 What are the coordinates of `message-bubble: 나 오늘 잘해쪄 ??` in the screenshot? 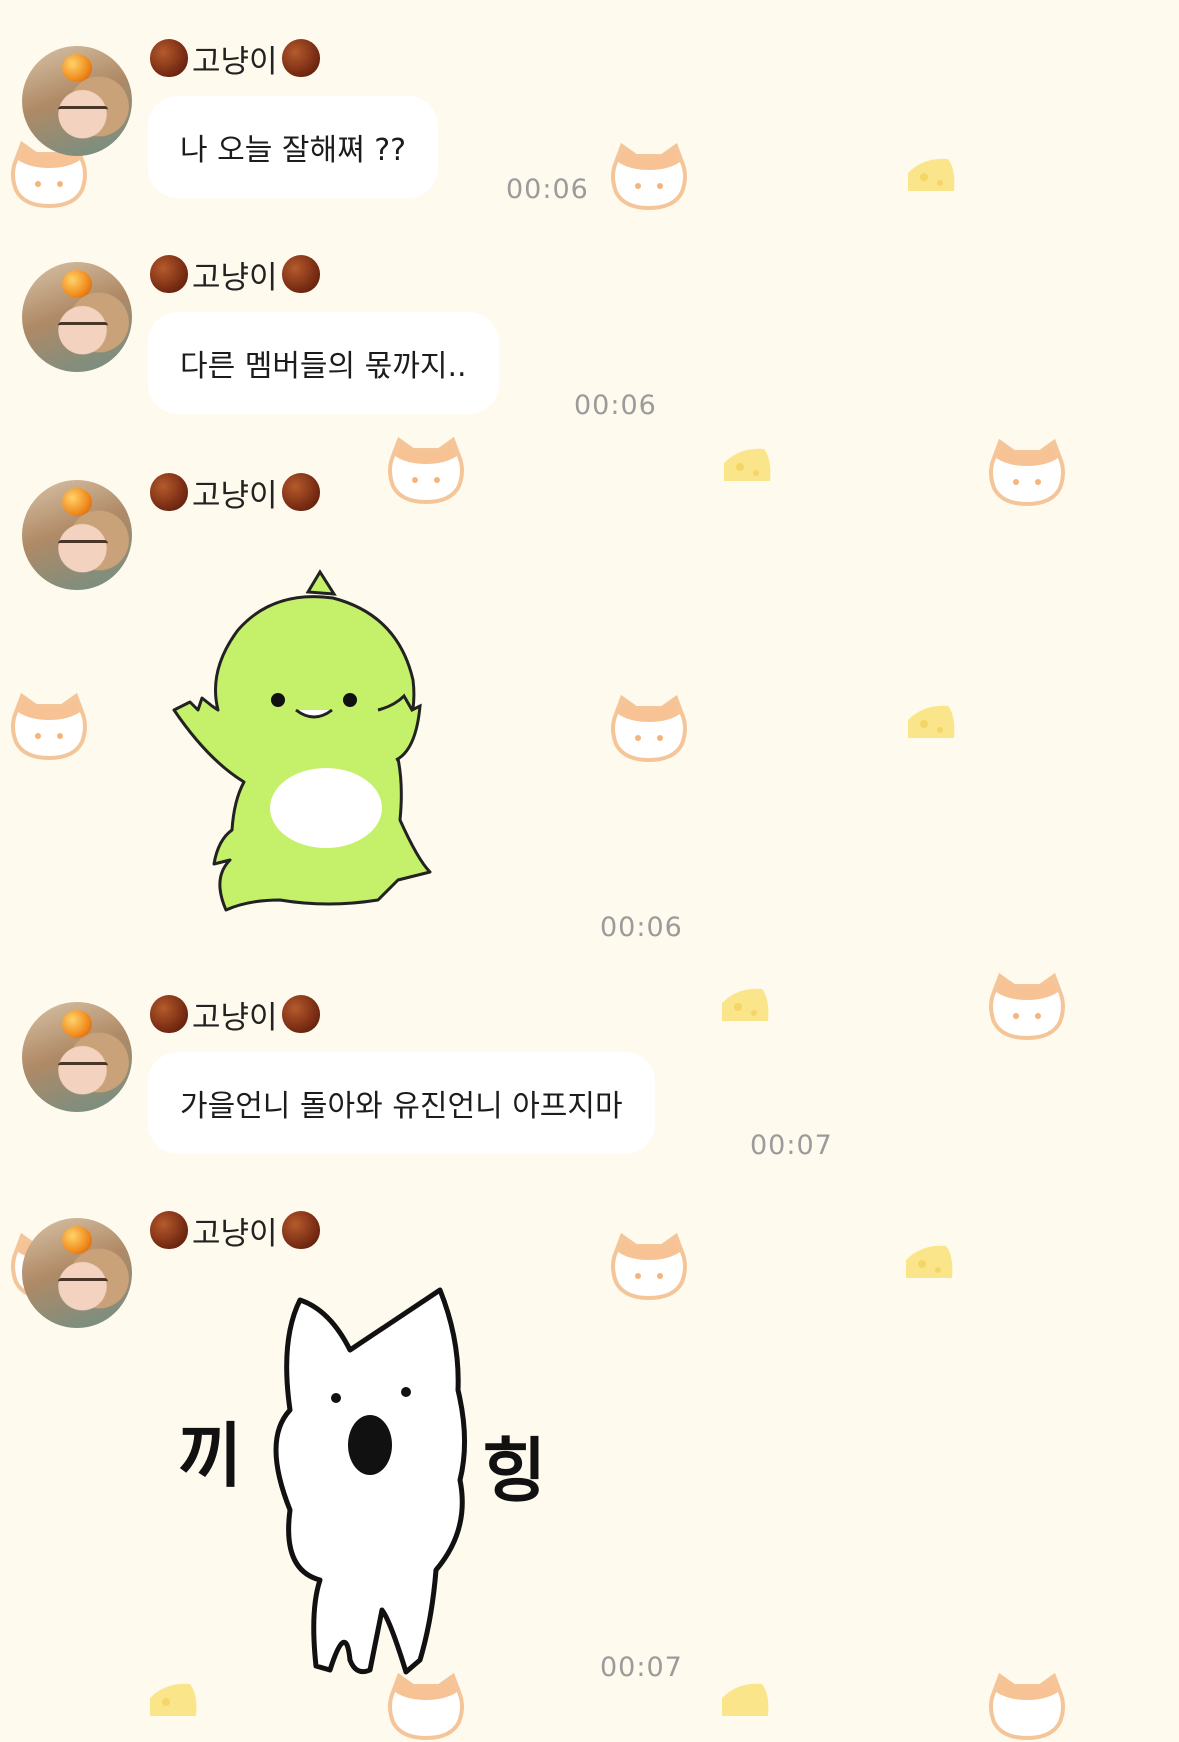 It's located at (293, 147).